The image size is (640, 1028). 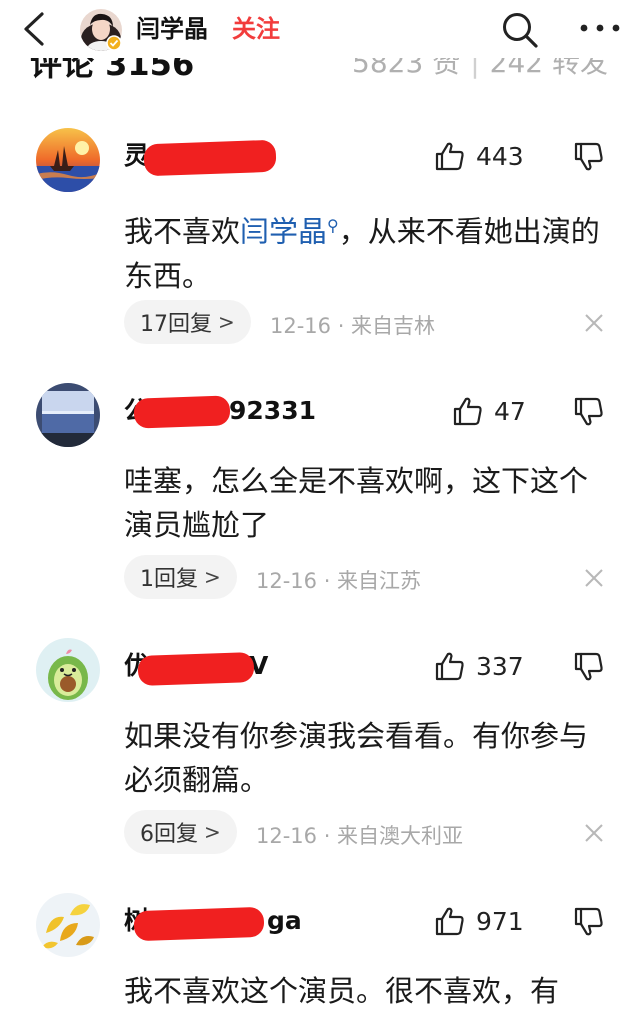 What do you see at coordinates (284, 920) in the screenshot?
I see `commenter-name-end: ga` at bounding box center [284, 920].